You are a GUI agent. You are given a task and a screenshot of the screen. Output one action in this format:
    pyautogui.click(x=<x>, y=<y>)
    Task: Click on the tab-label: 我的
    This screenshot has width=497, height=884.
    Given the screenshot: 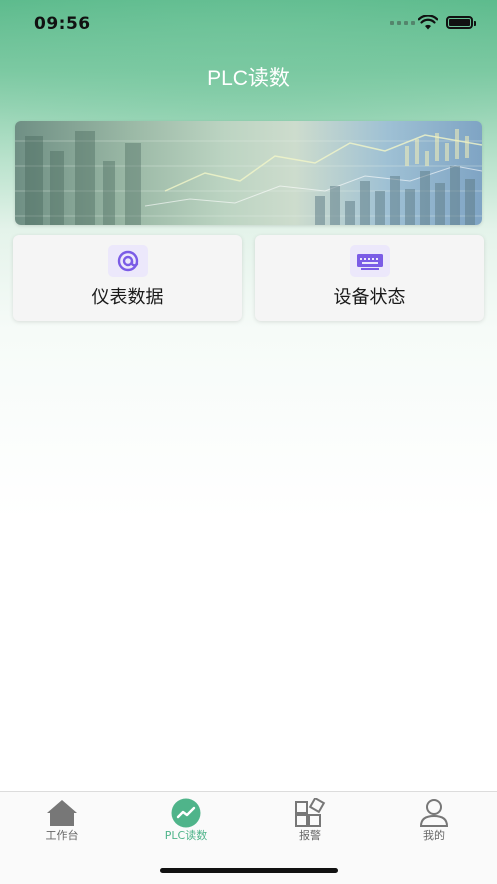 What is the action you would take?
    pyautogui.click(x=434, y=835)
    